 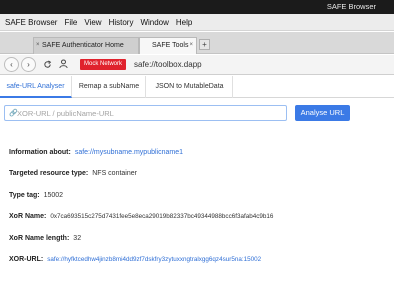 What do you see at coordinates (83, 45) in the screenshot?
I see `tab-label: SAFE Authenticator Home` at bounding box center [83, 45].